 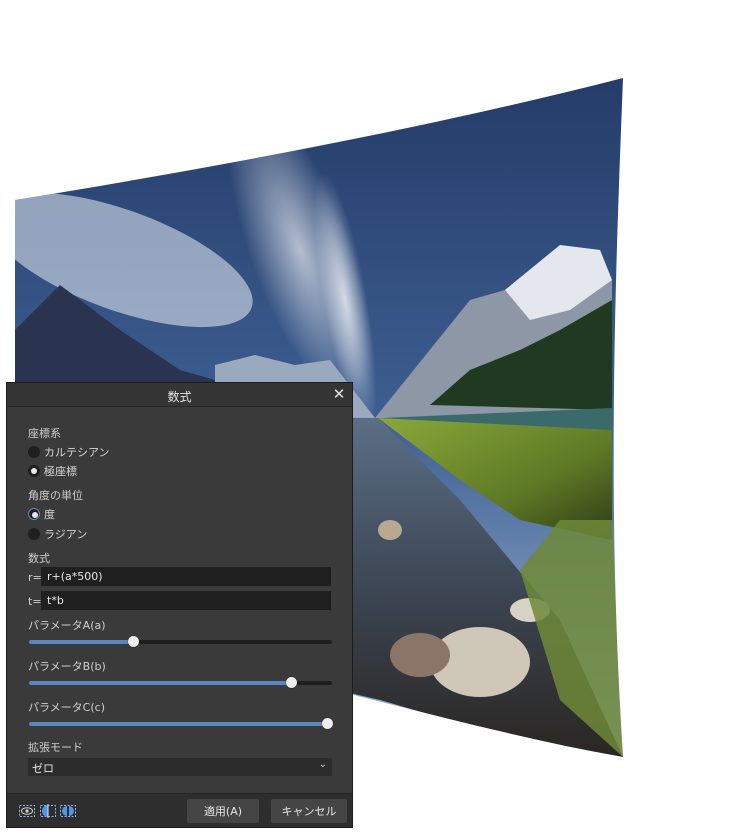 What do you see at coordinates (339, 394) in the screenshot?
I see `close-icon: ✕` at bounding box center [339, 394].